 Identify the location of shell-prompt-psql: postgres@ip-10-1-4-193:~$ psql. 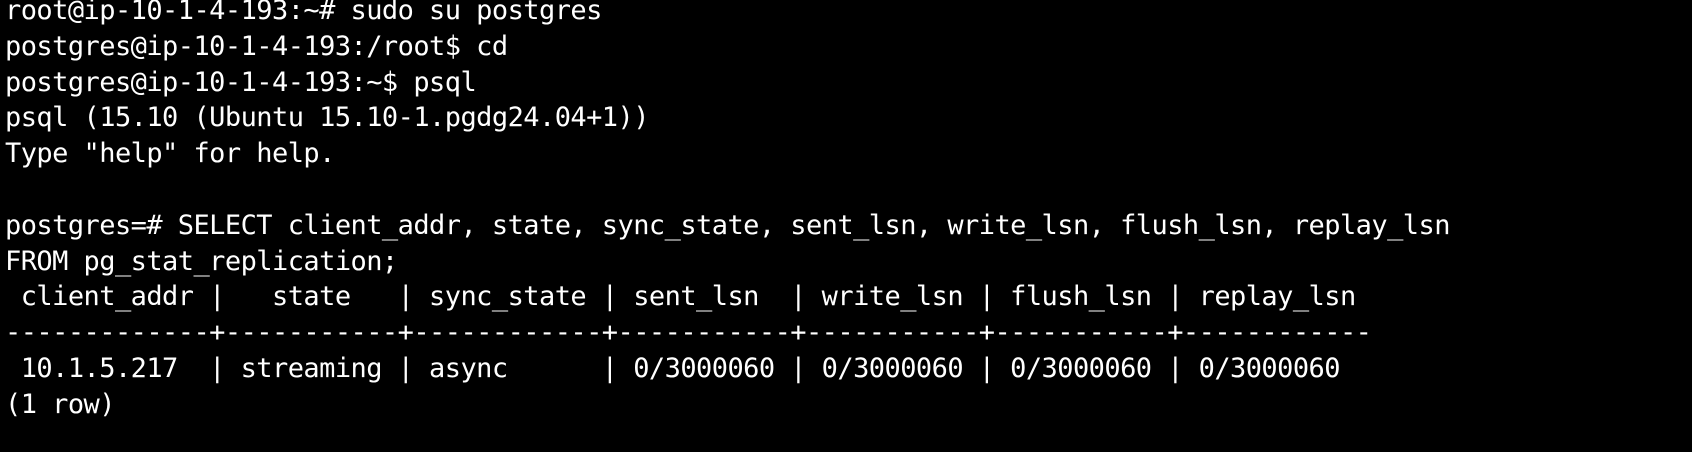
(241, 82).